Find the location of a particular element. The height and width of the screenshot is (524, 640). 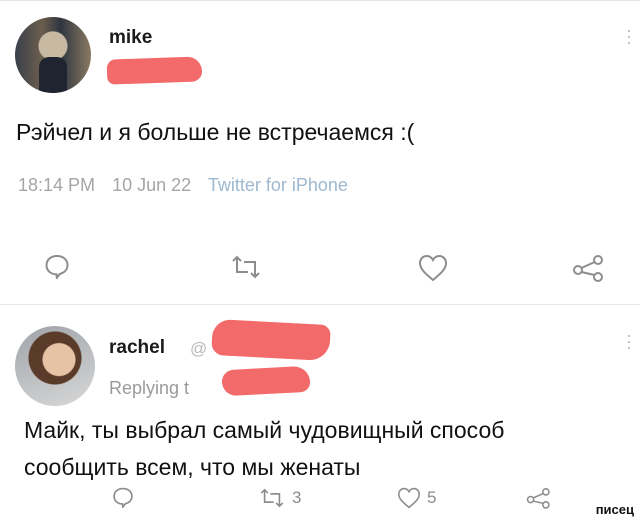

like-button: 5 is located at coordinates (416, 498).